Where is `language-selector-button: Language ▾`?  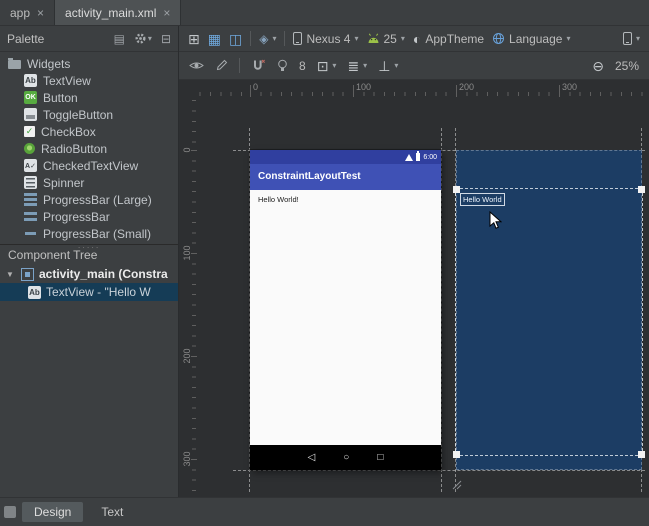
language-selector-button: Language ▾ is located at coordinates (531, 39).